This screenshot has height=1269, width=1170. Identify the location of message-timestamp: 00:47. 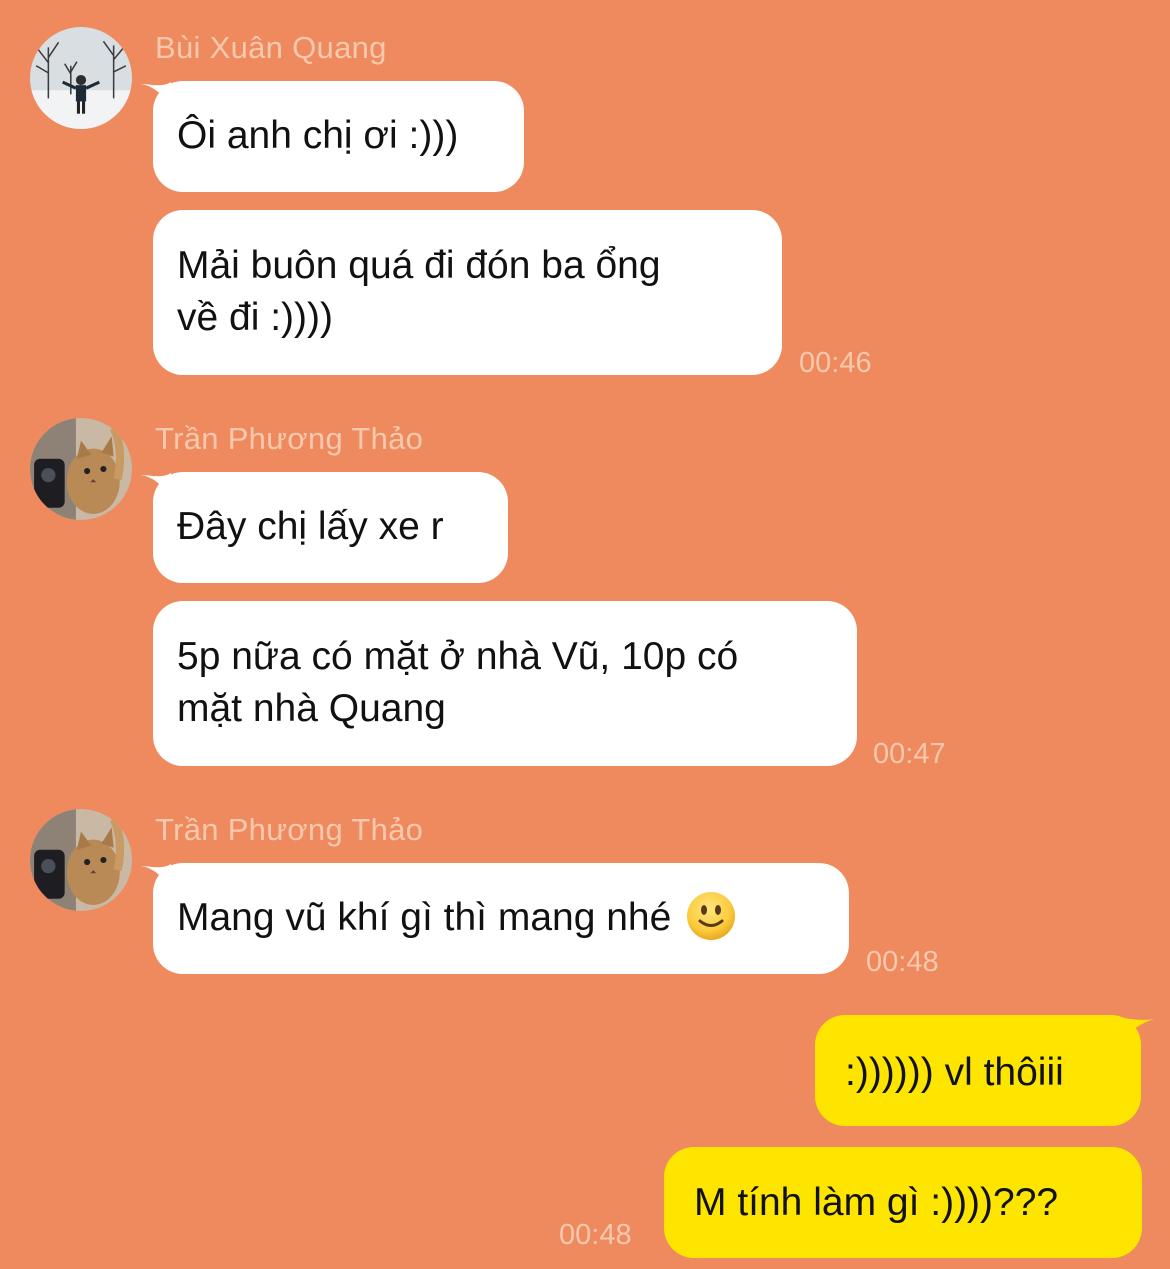
(909, 754).